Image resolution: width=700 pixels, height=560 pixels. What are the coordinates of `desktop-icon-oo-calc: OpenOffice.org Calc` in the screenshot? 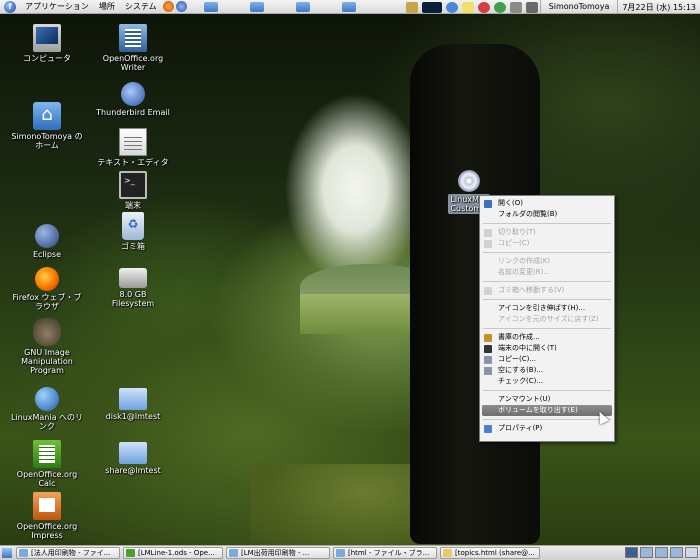 It's located at (47, 464).